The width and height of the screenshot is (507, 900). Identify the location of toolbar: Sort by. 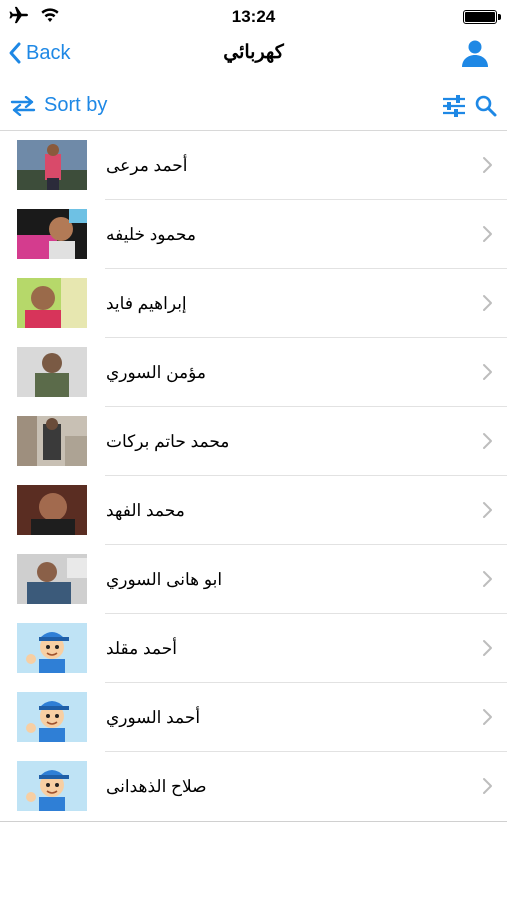
(253, 107).